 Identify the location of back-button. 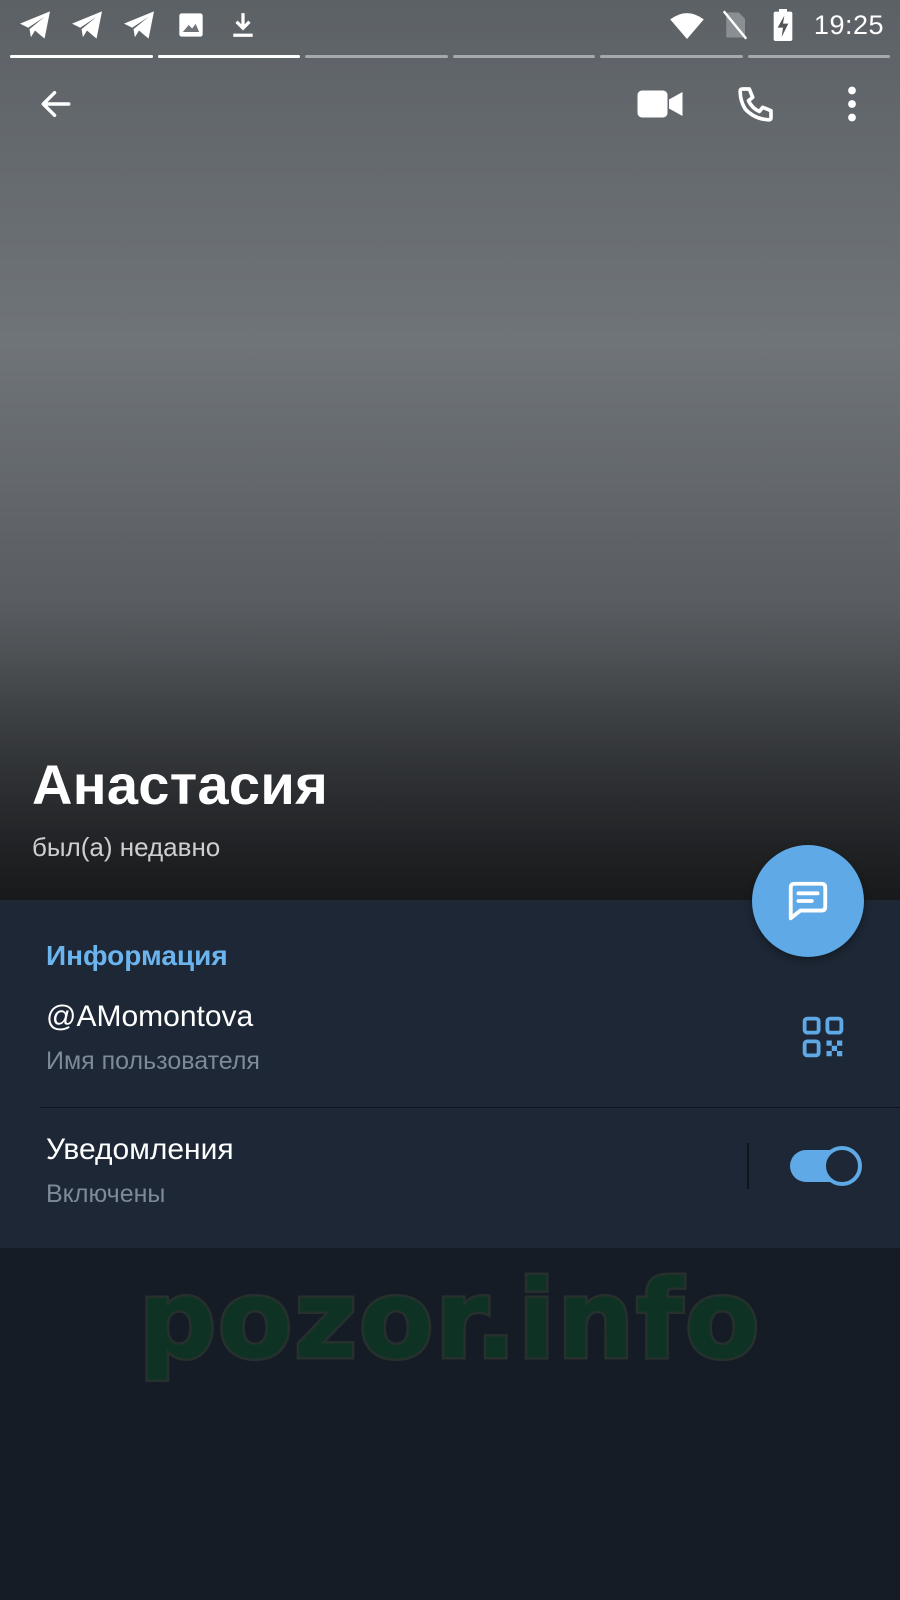
(56, 104).